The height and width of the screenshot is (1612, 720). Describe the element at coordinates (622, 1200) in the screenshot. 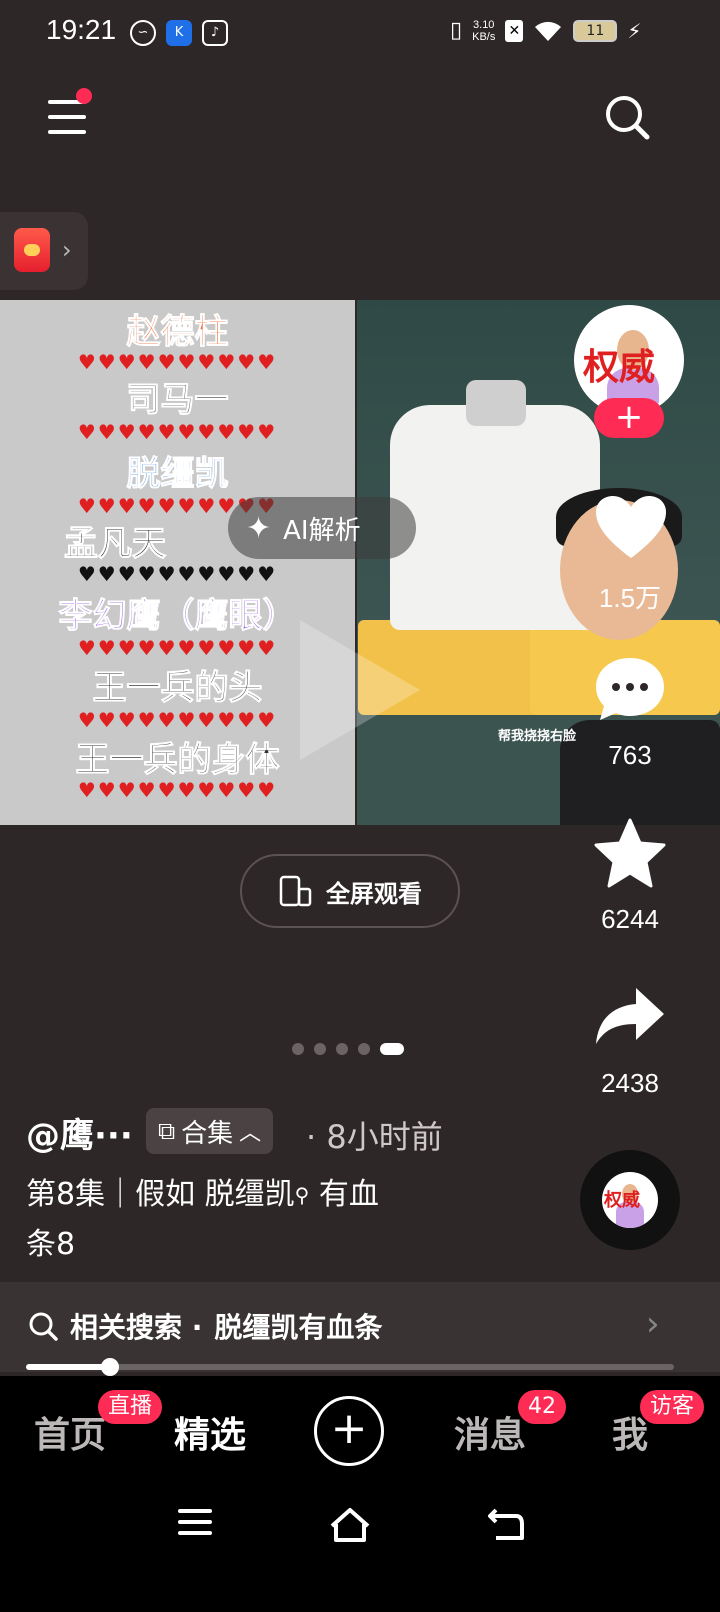

I see `disc-text: 权威` at that location.